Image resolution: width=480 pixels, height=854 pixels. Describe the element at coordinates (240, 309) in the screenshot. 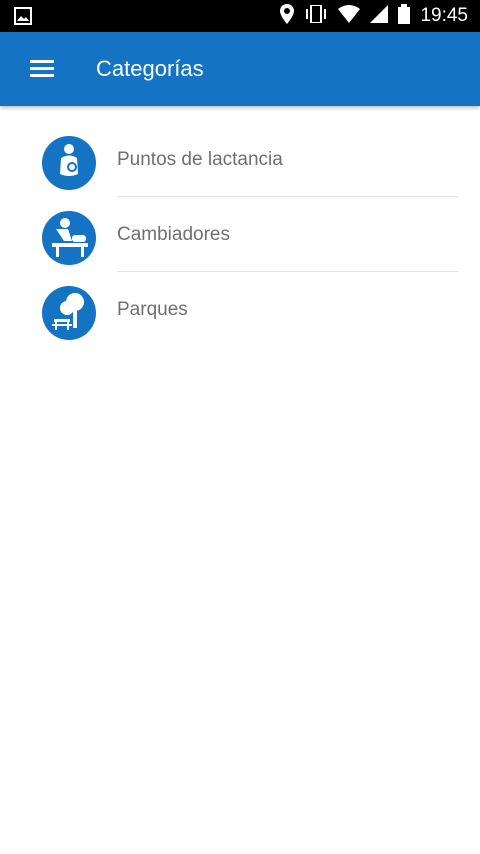

I see `category-item-parques: Parques` at that location.